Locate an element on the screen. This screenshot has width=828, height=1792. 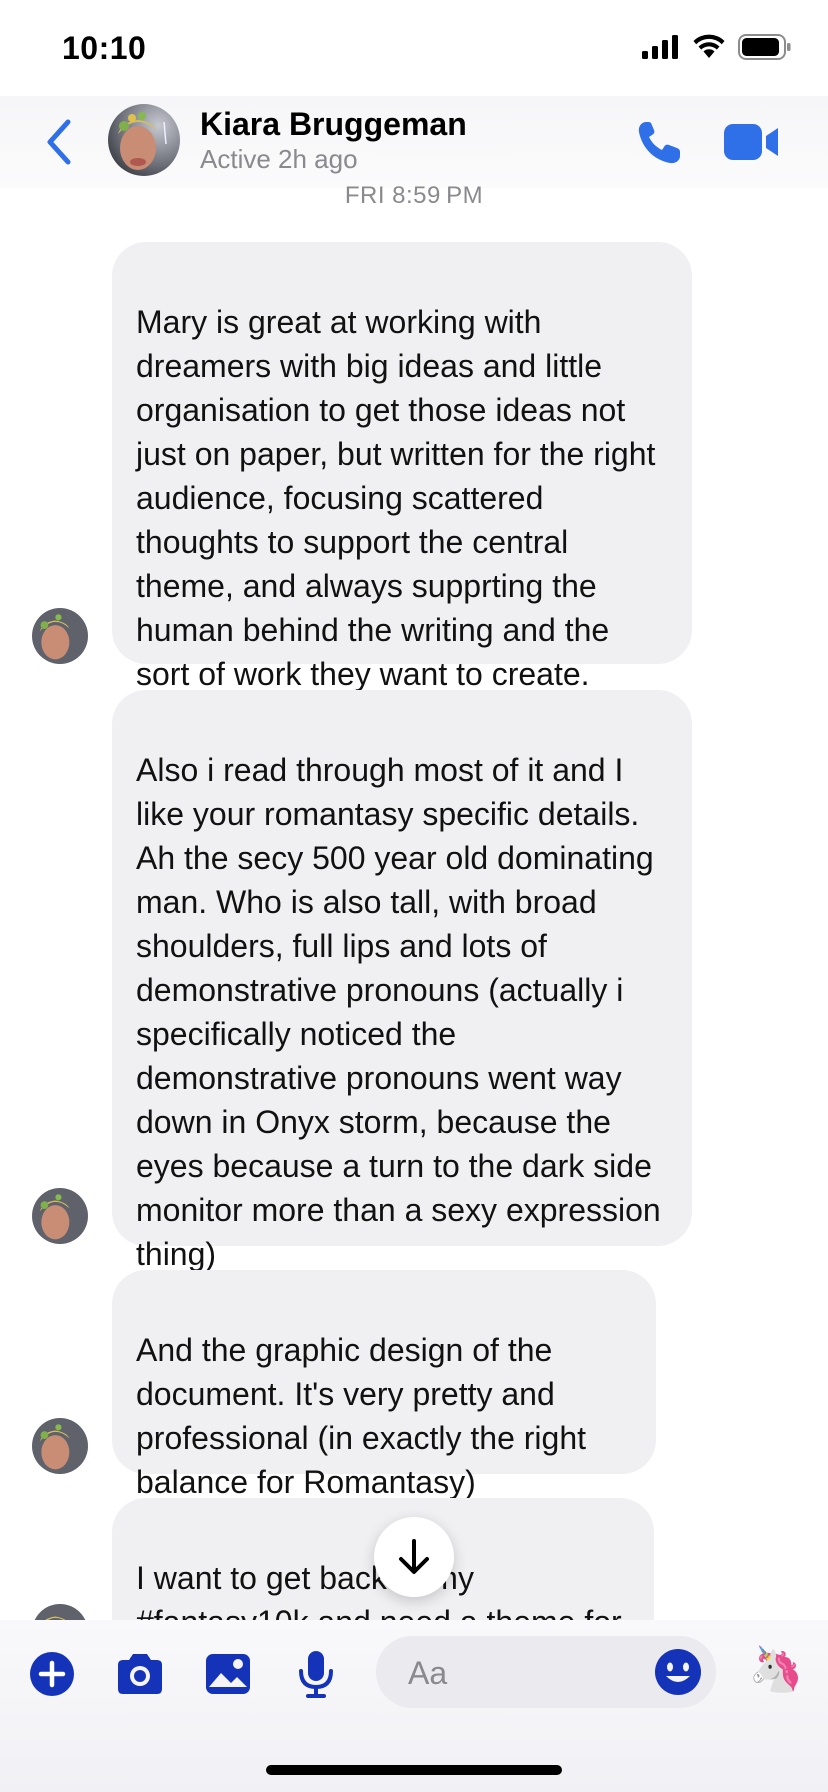
conversation-header: Kiara Bruggeman Active 2h ago is located at coordinates (414, 142).